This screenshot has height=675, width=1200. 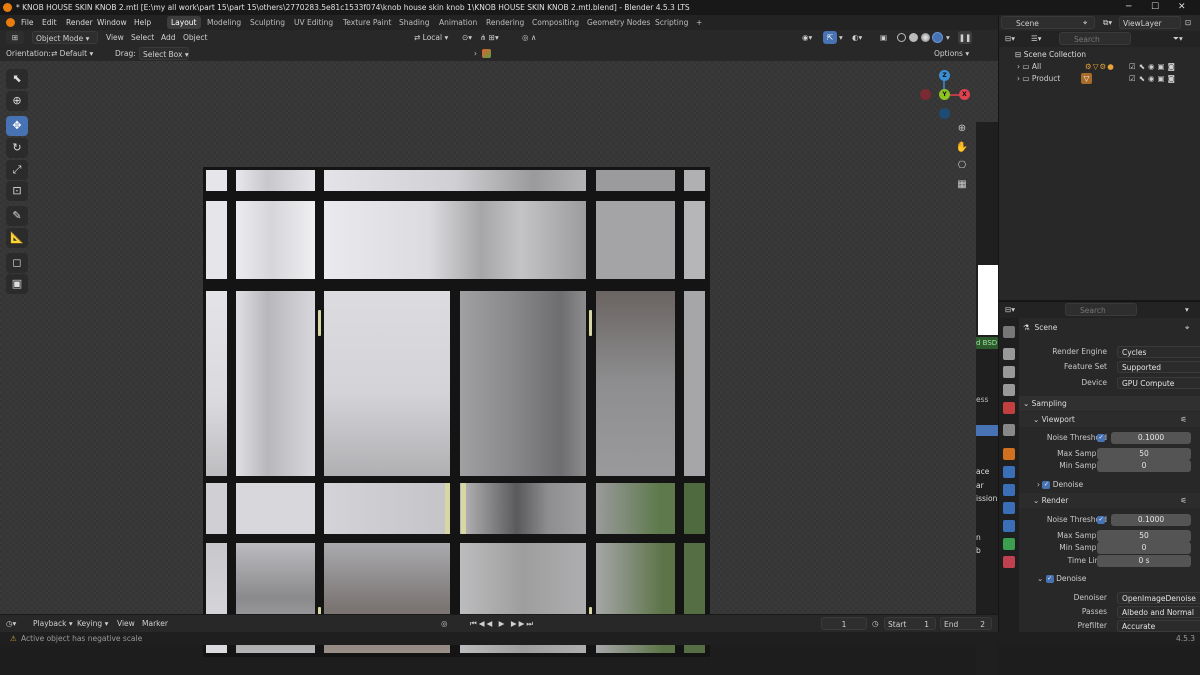 What do you see at coordinates (475, 53) in the screenshot?
I see `chevron-right-icon: ›` at bounding box center [475, 53].